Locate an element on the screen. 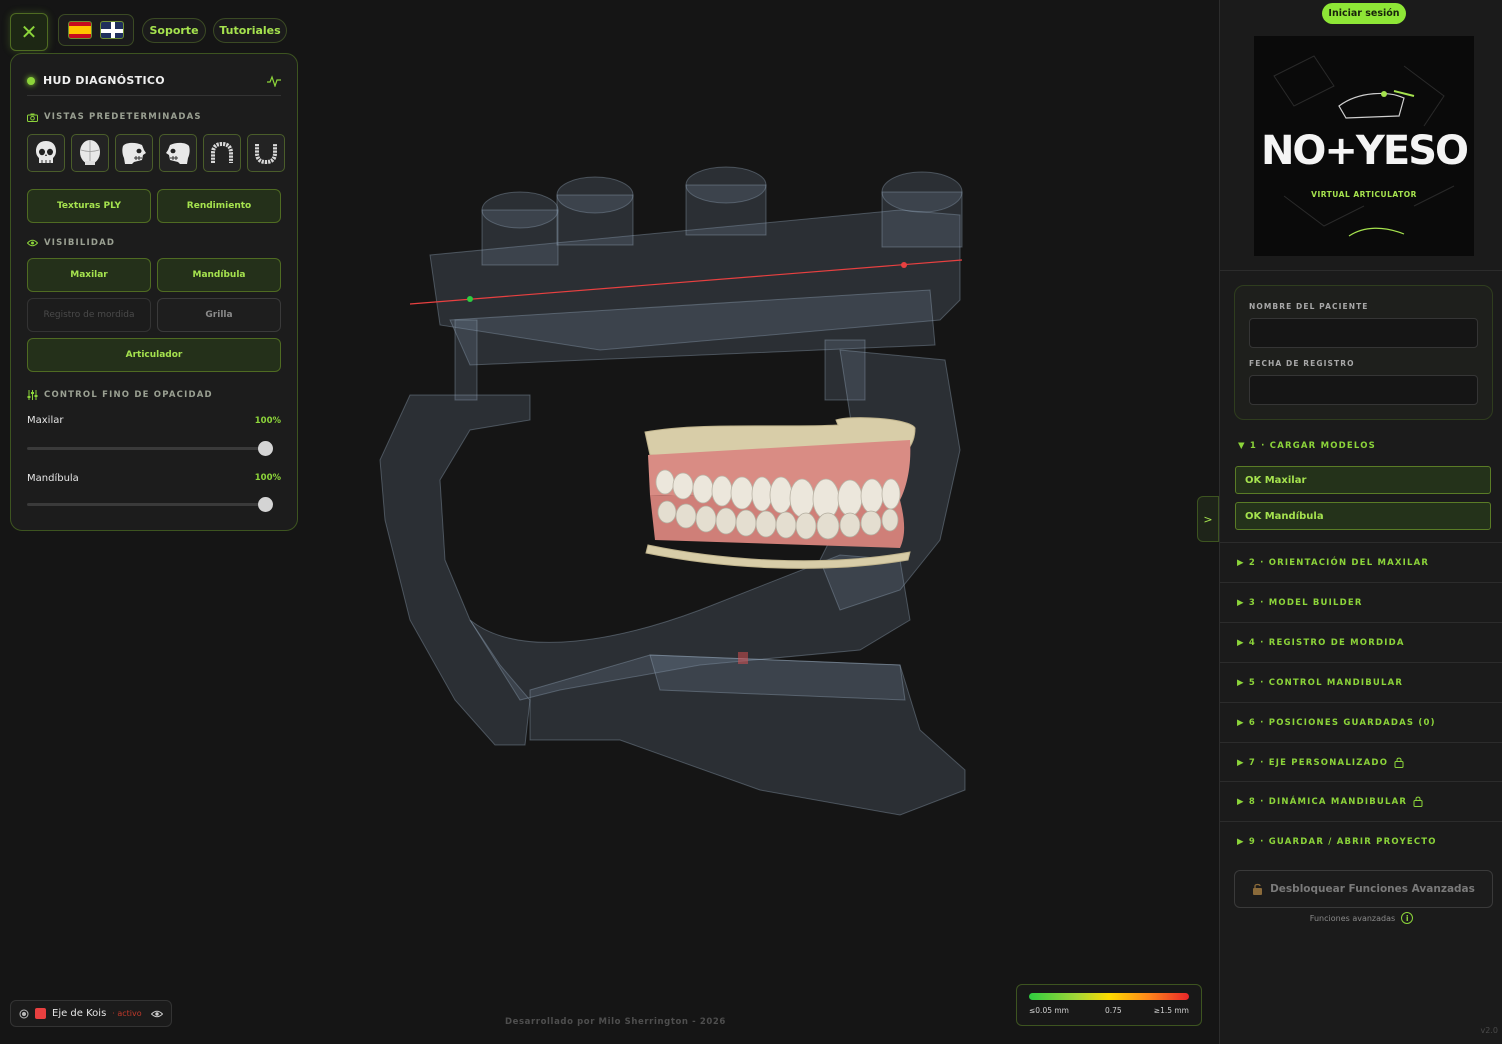  view-left-button is located at coordinates (178, 153).